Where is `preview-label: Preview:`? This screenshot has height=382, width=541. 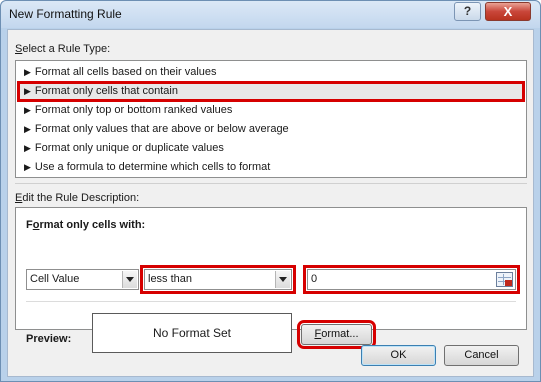
preview-label: Preview: is located at coordinates (49, 339).